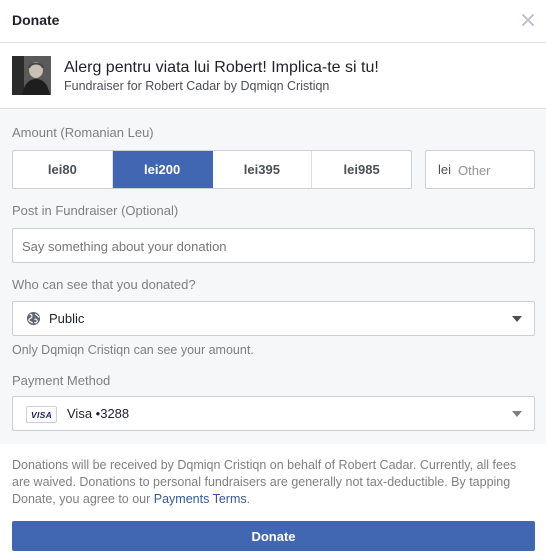 The height and width of the screenshot is (560, 546). Describe the element at coordinates (33, 318) in the screenshot. I see `globe-icon` at that location.